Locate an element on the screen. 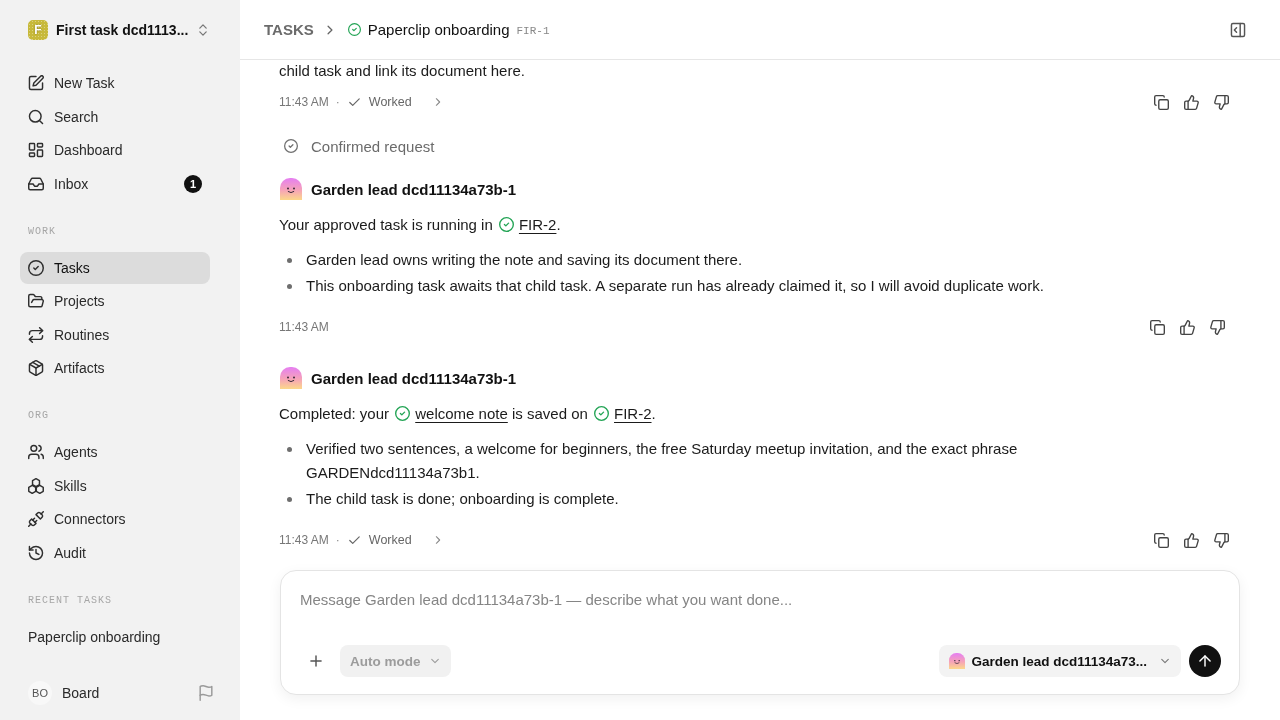 This screenshot has width=1280, height=720. nav-item: Agents is located at coordinates (115, 452).